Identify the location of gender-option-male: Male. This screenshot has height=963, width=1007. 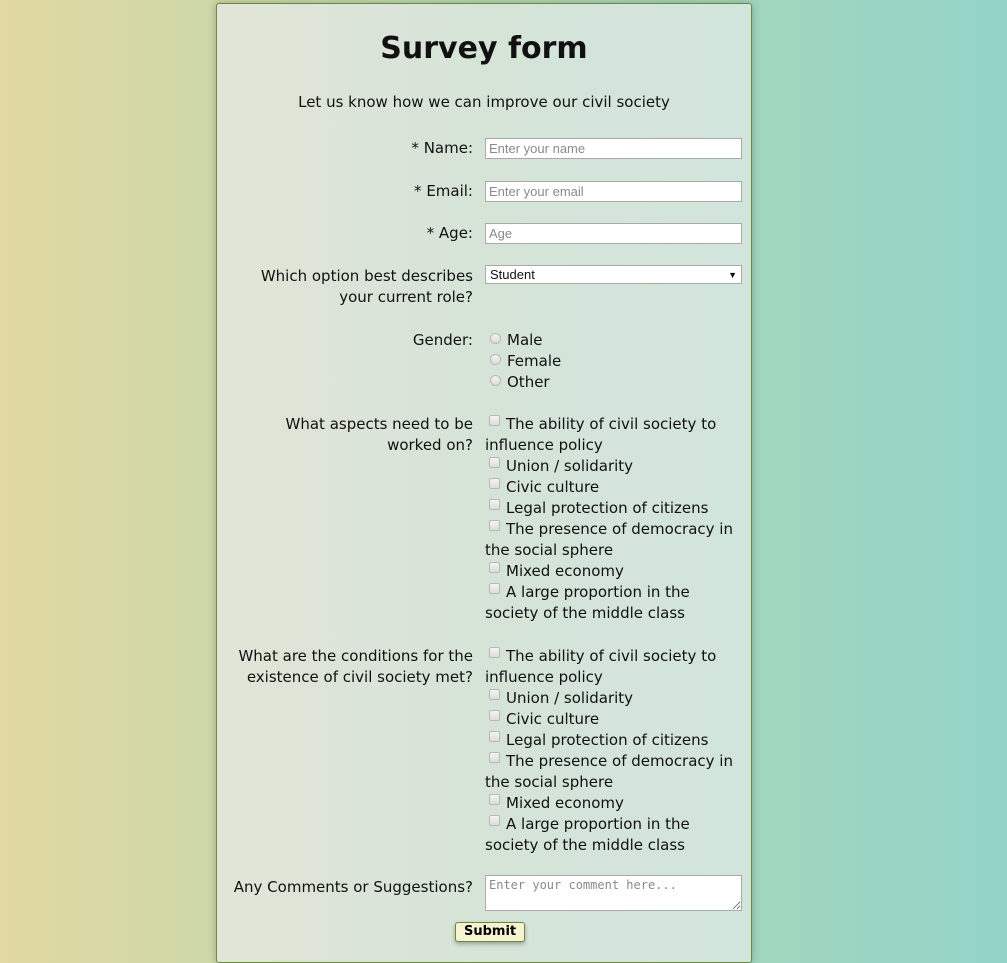
(616, 340).